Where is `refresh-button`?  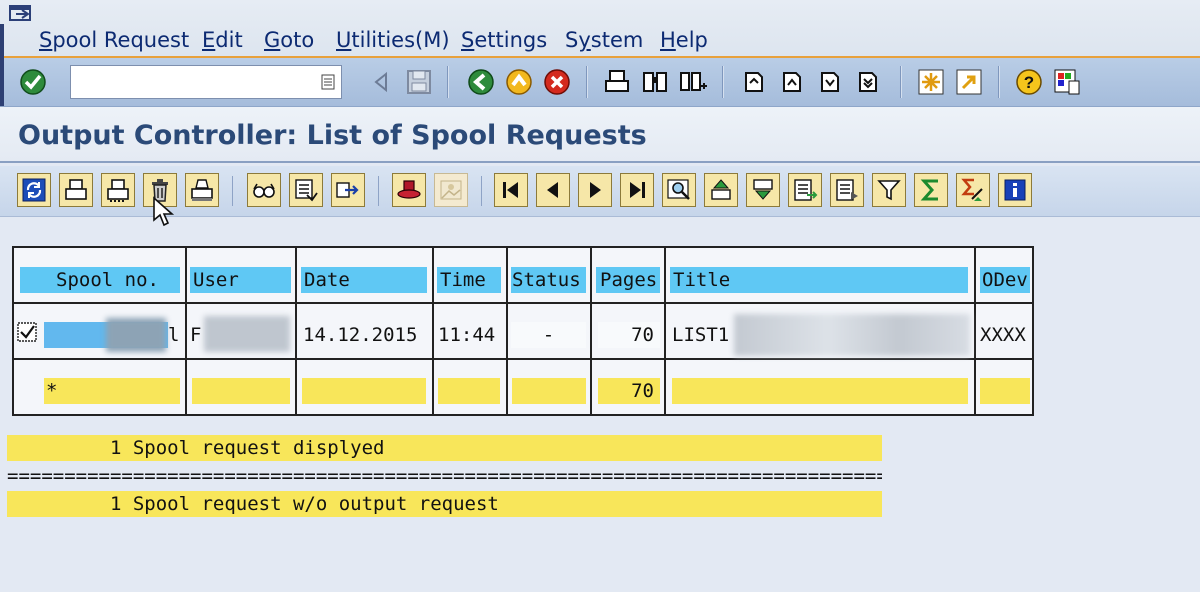 refresh-button is located at coordinates (34, 190).